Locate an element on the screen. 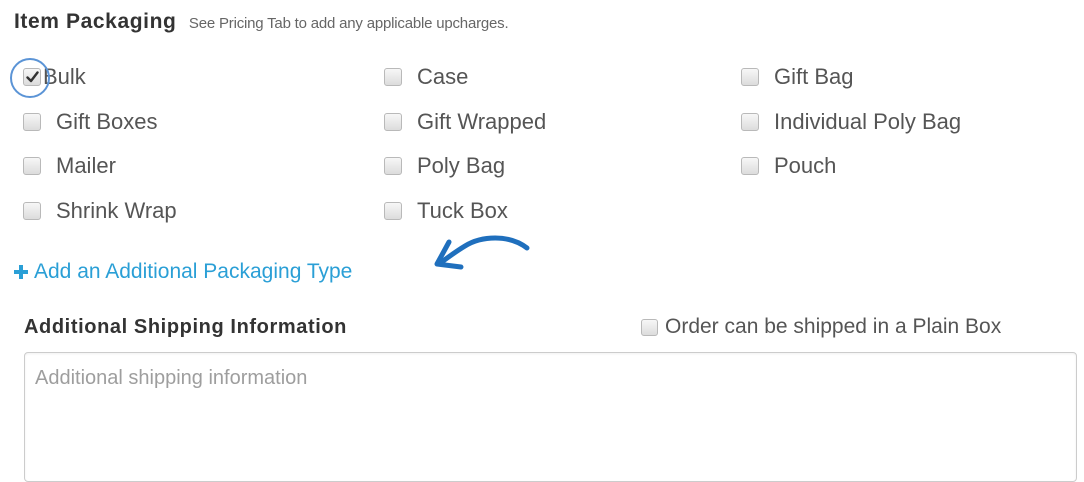  item-packaging-heading: Item Packaging is located at coordinates (95, 21).